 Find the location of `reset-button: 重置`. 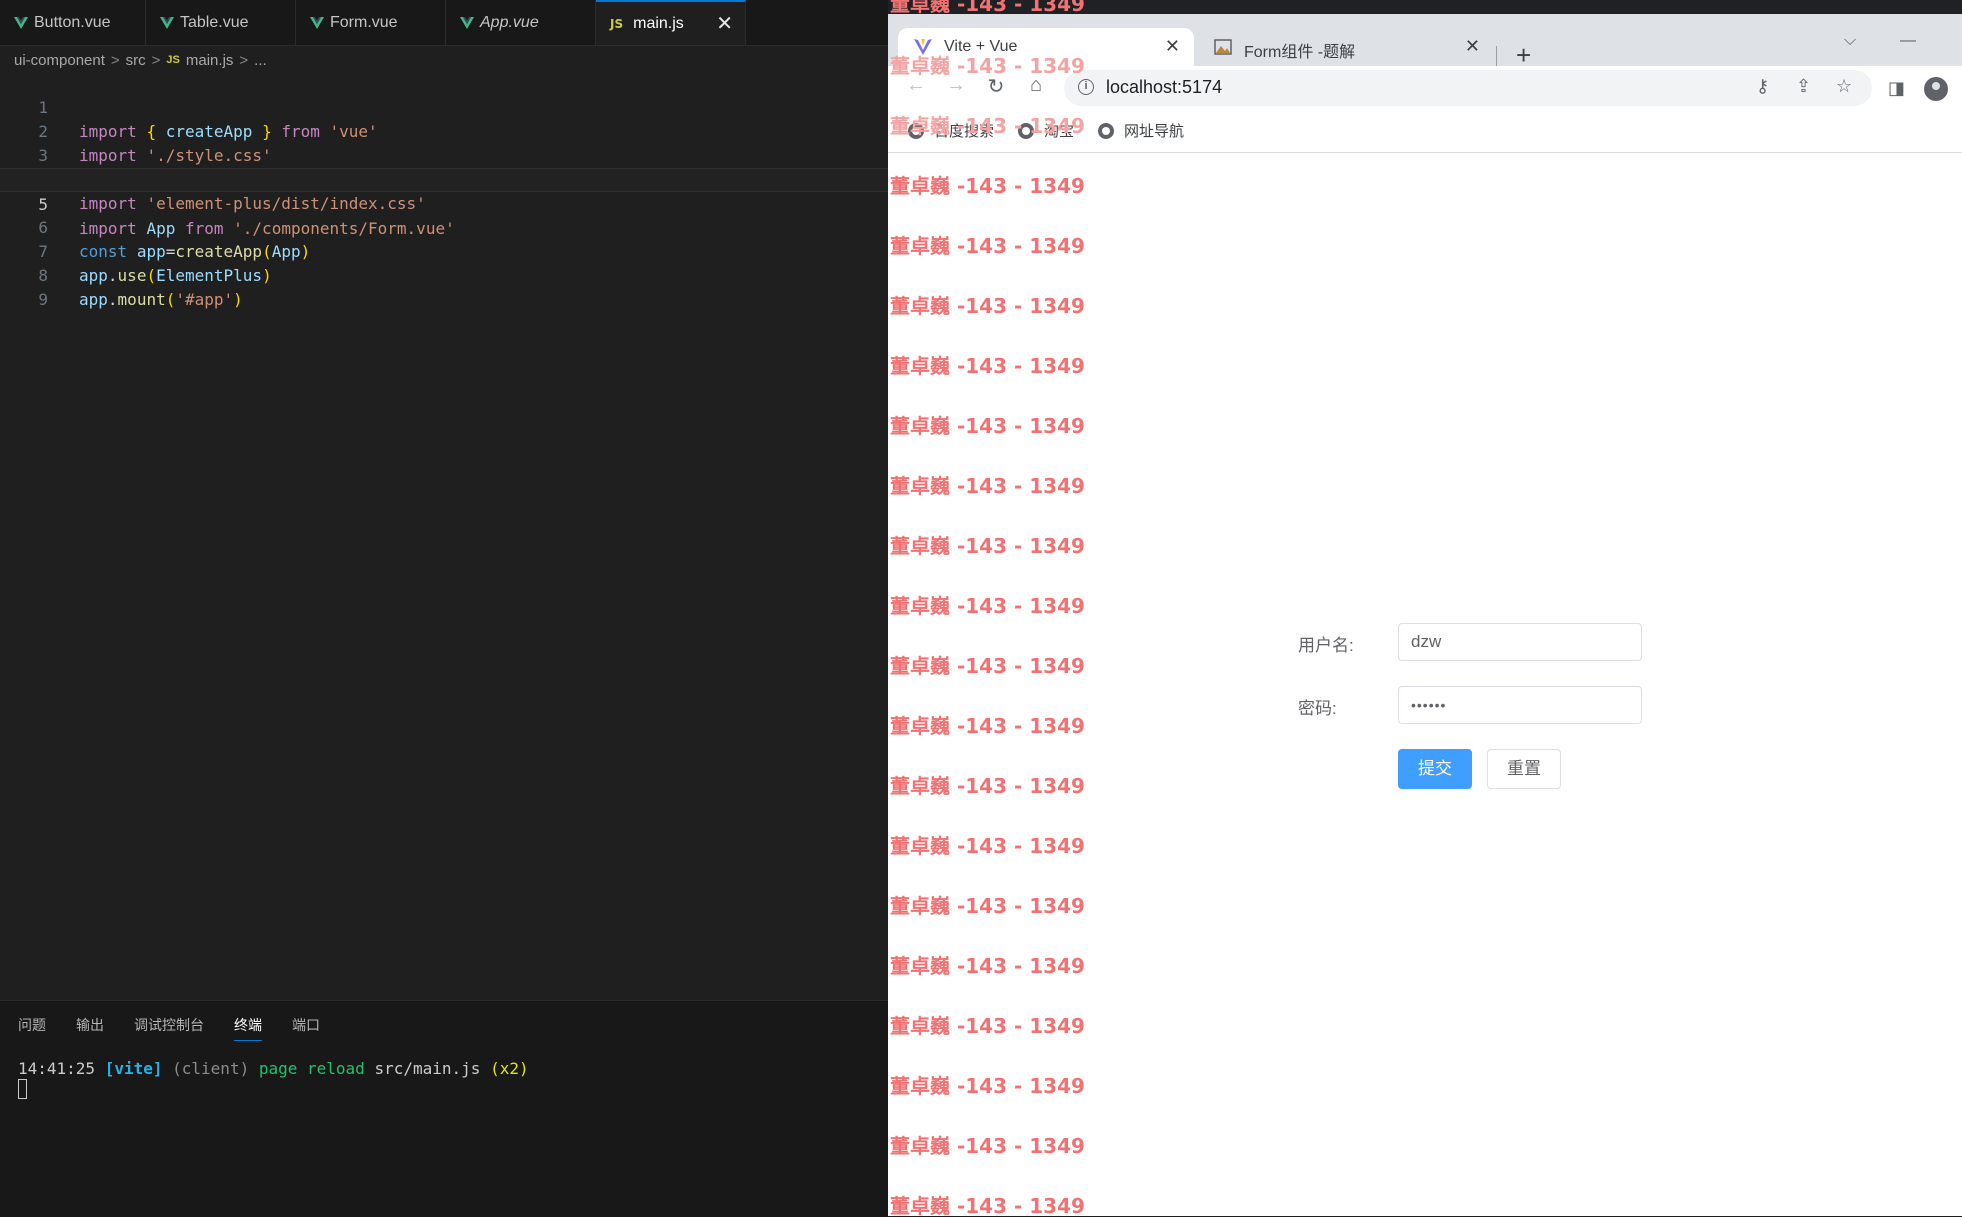

reset-button: 重置 is located at coordinates (1524, 769).